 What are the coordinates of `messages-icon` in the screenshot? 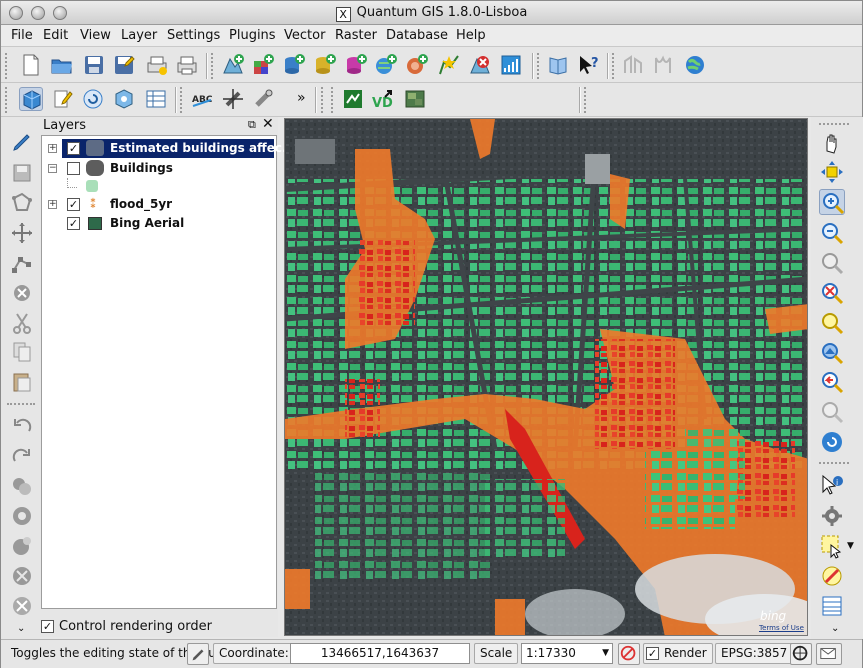 It's located at (829, 654).